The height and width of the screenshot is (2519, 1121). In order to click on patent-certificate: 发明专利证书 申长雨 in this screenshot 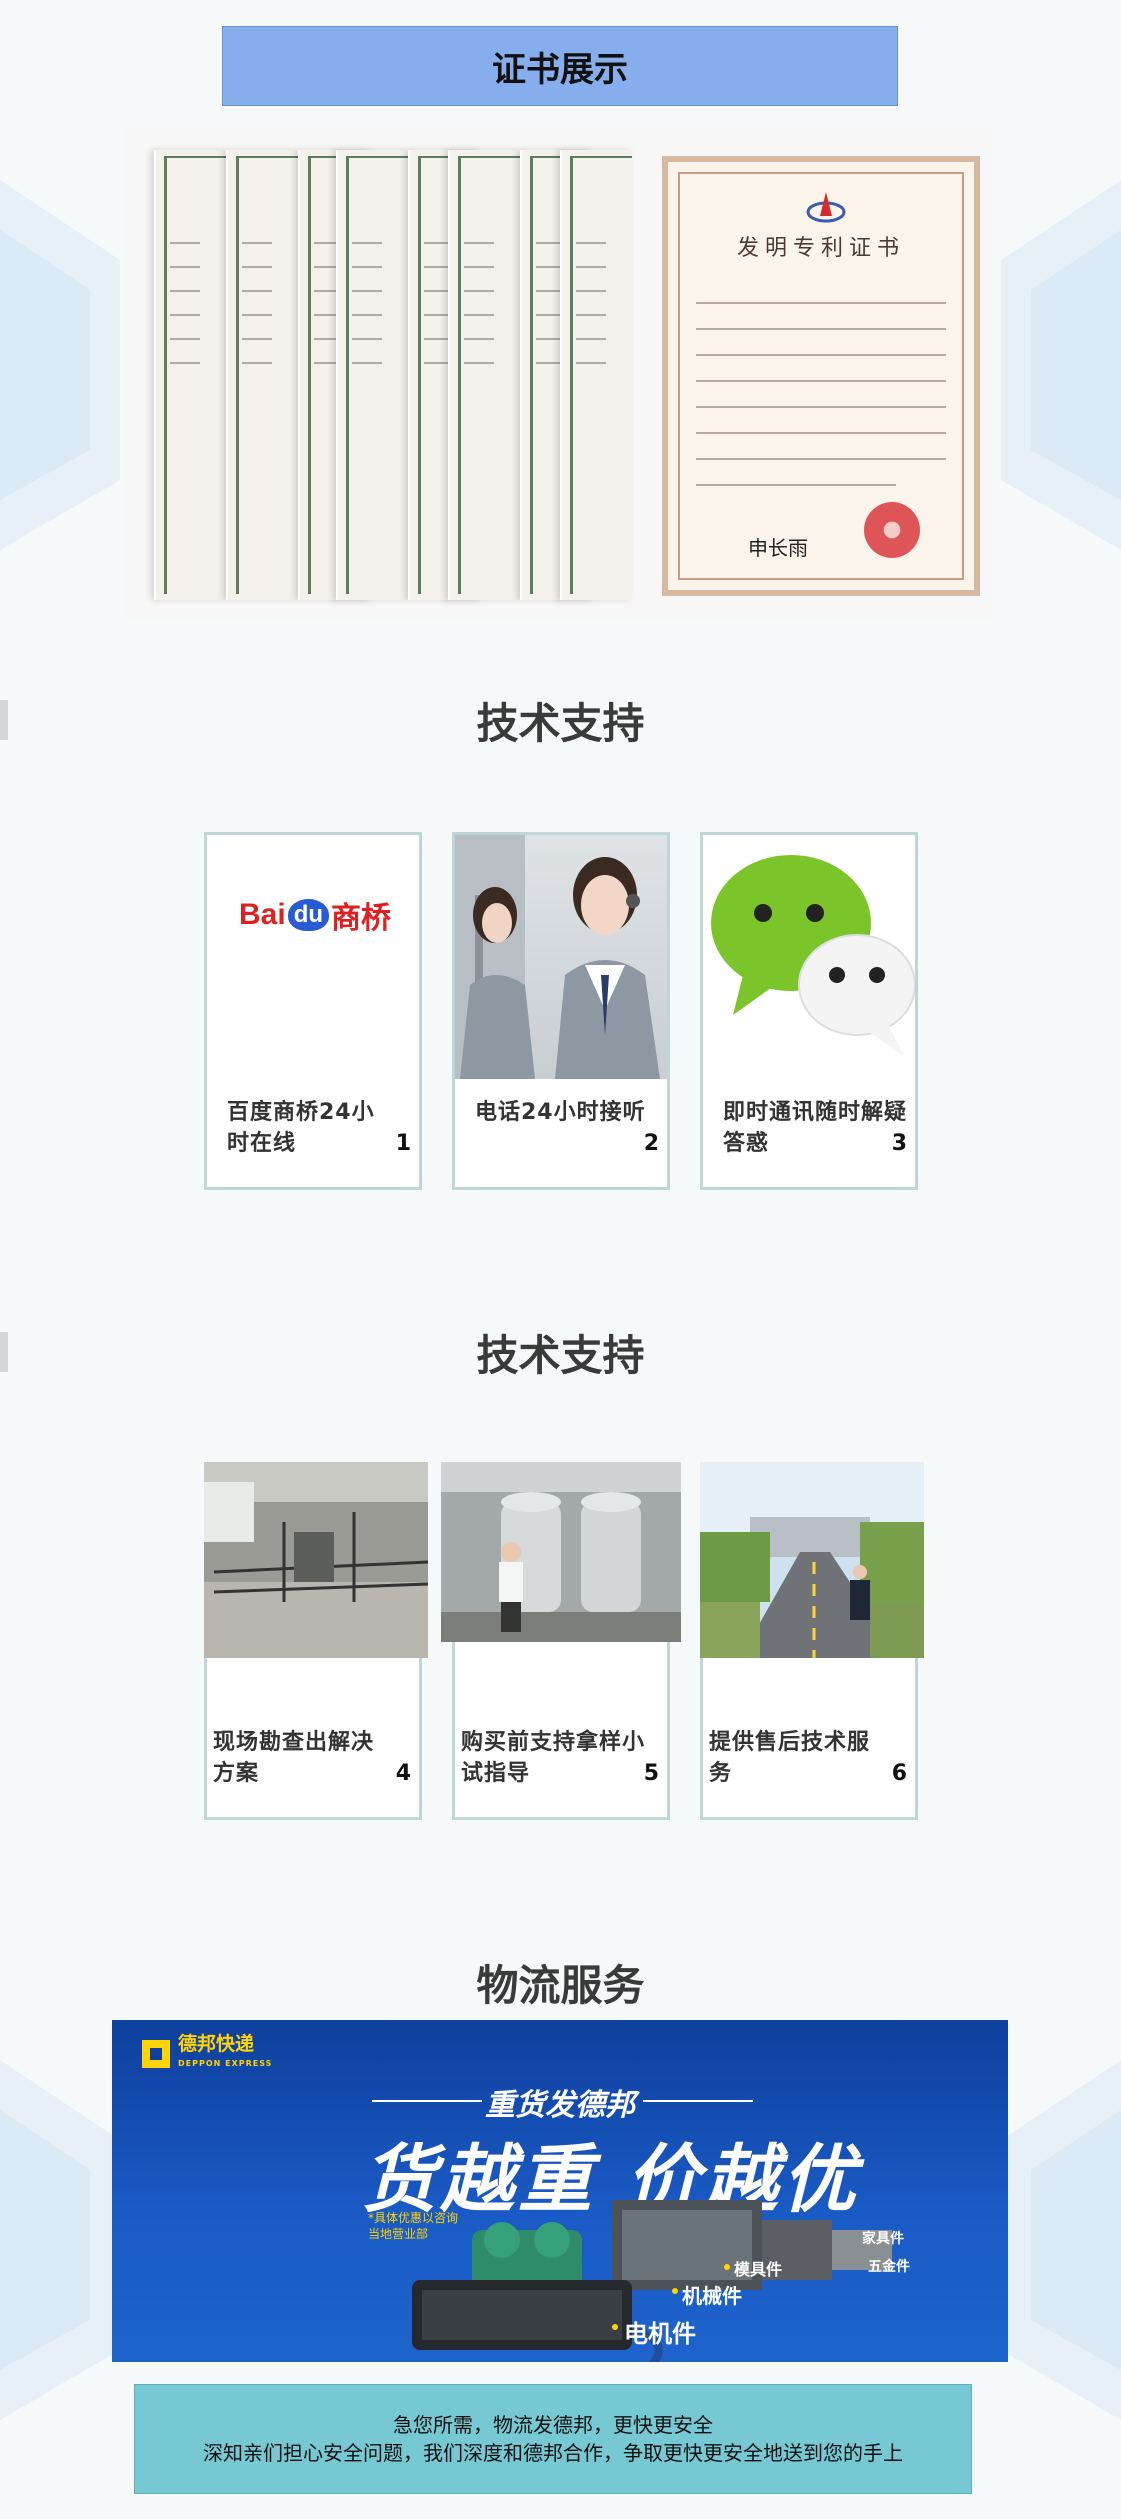, I will do `click(821, 376)`.